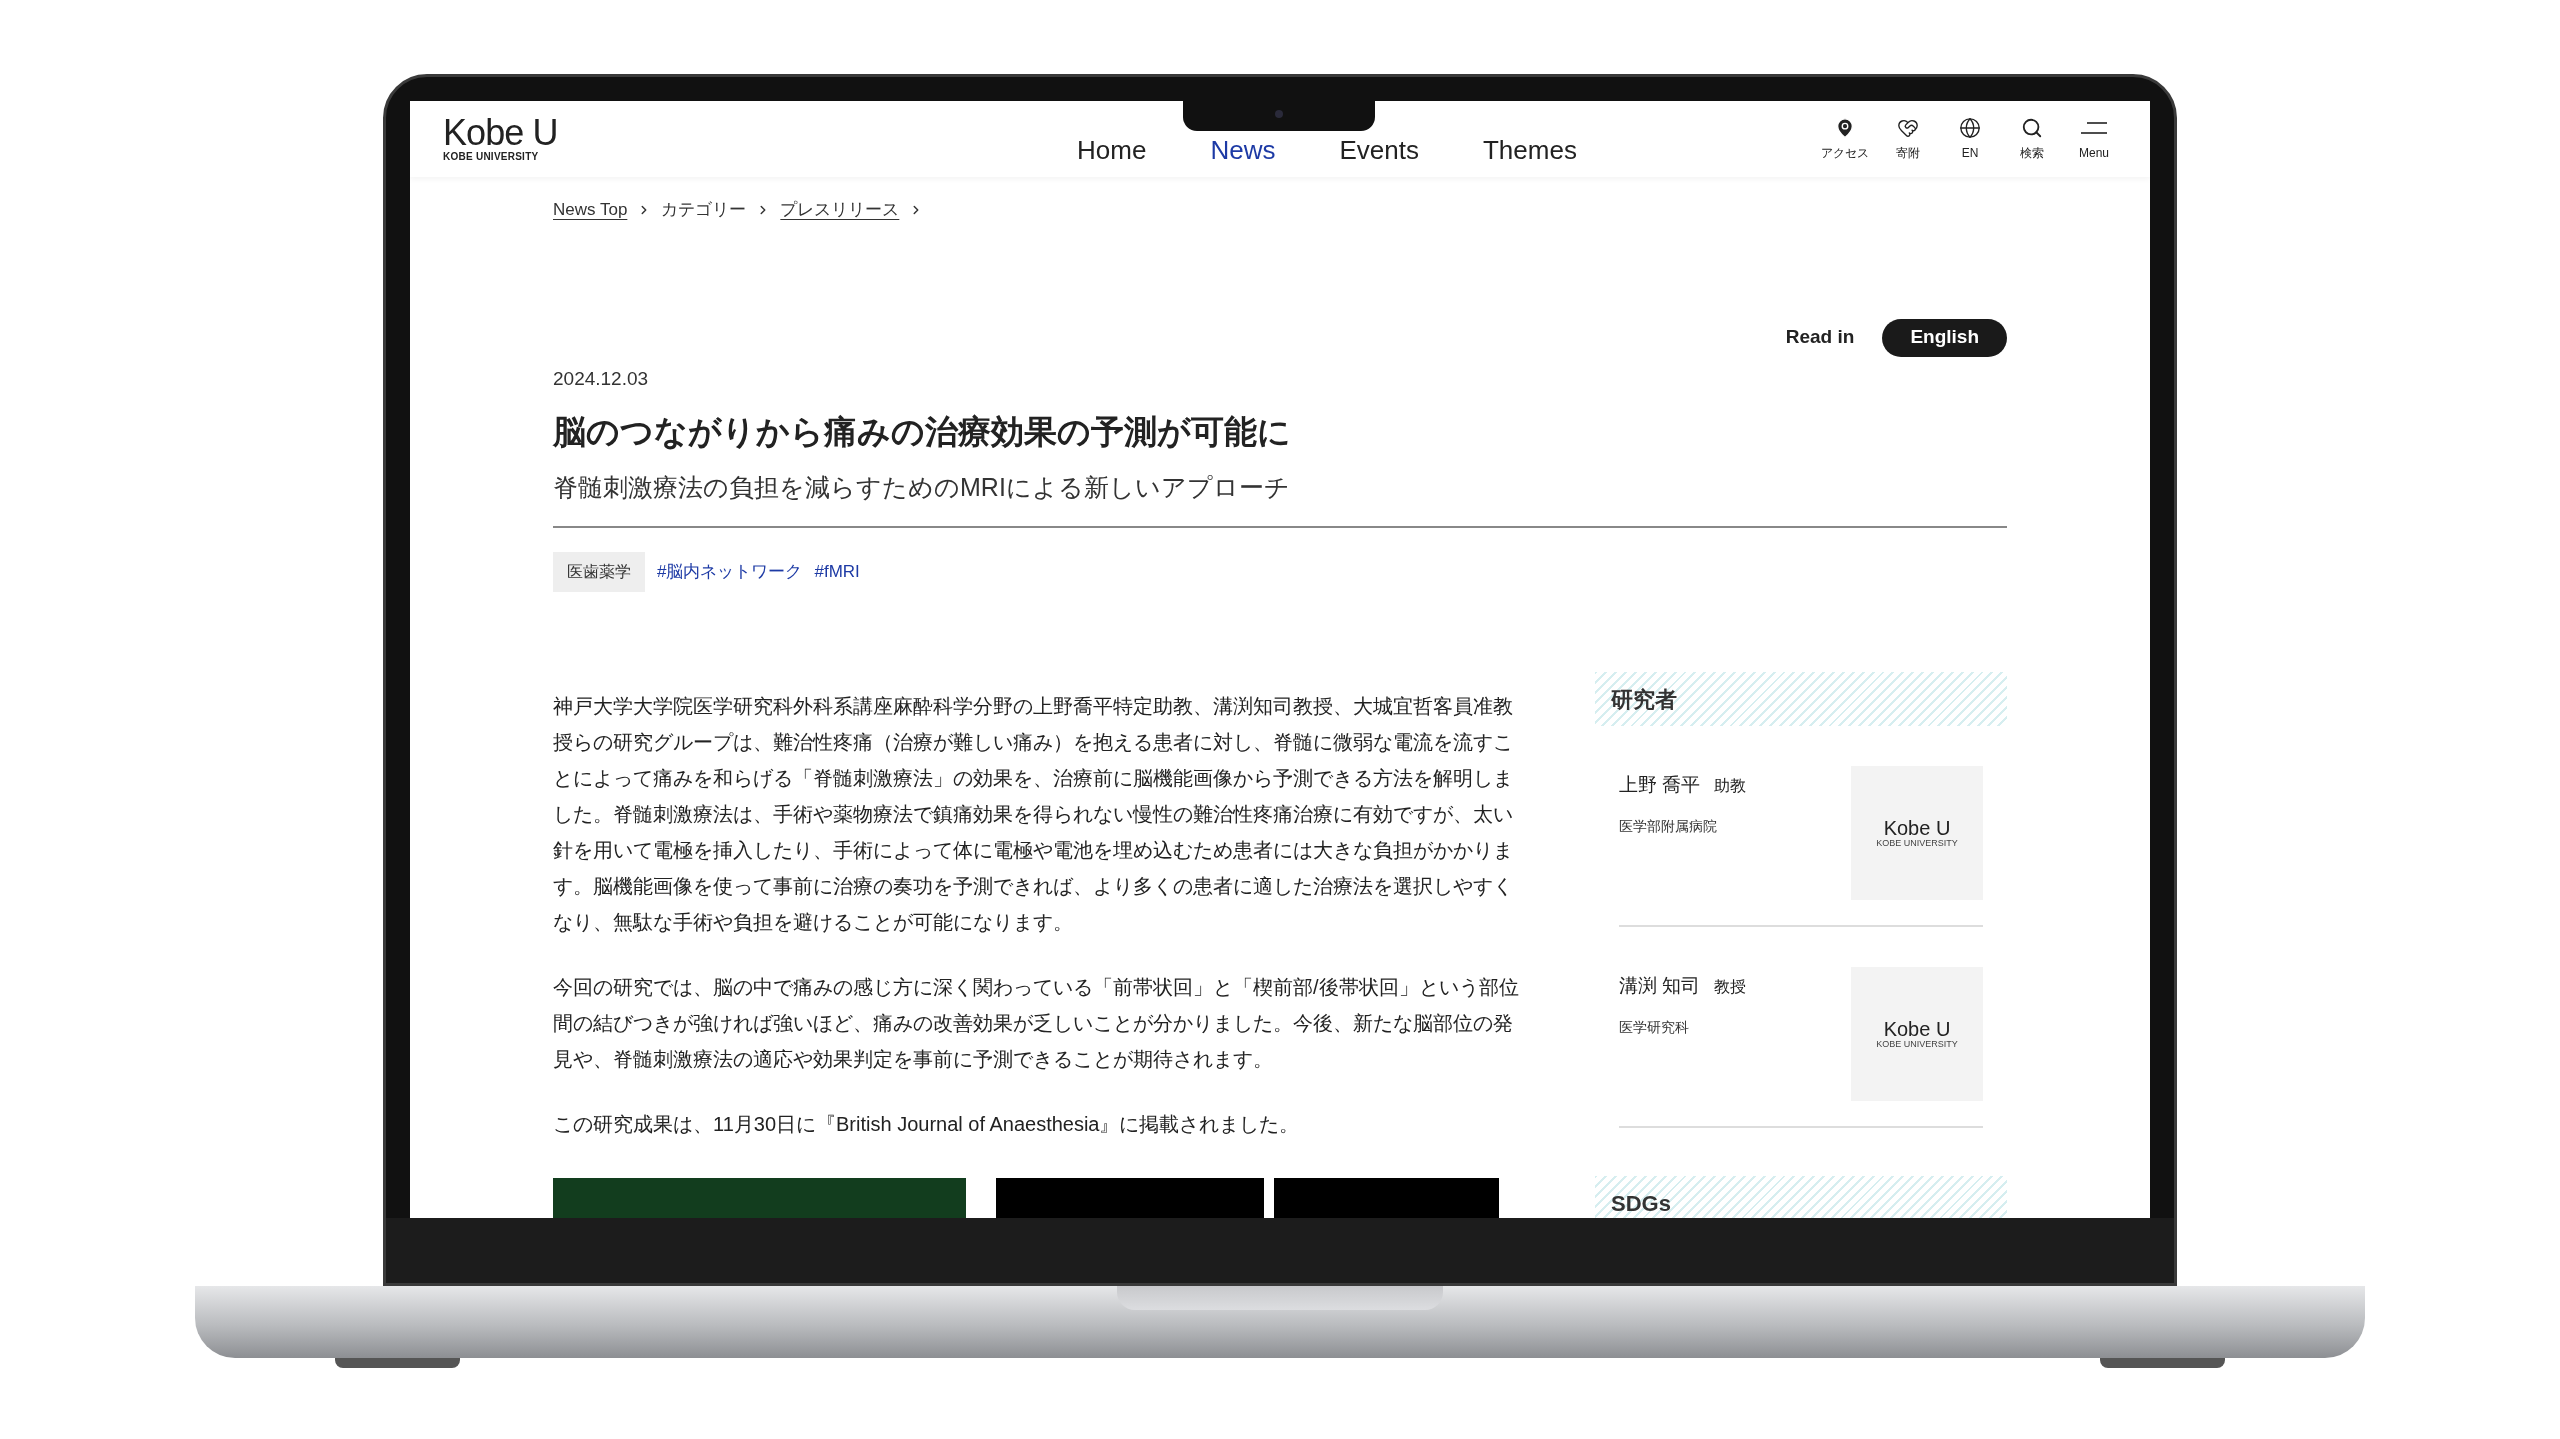 Image resolution: width=2560 pixels, height=1439 pixels. Describe the element at coordinates (1112, 150) in the screenshot. I see `nav-link: Home` at that location.